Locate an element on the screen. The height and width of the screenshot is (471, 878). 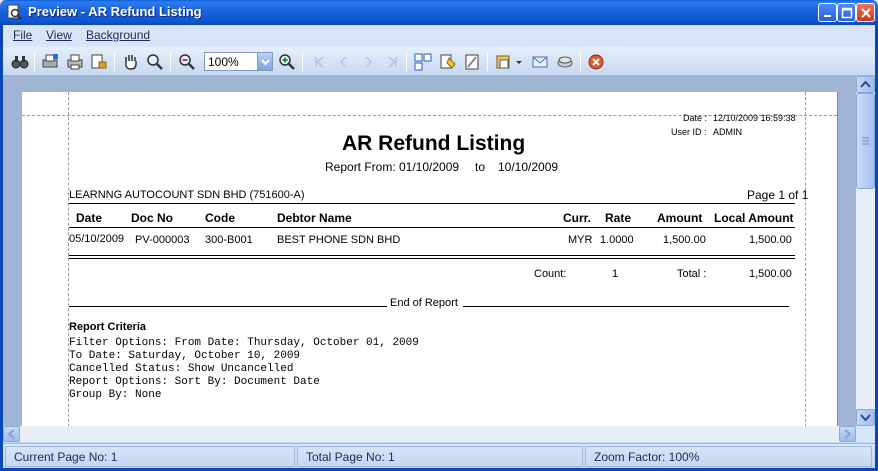
margin-guide is located at coordinates (805, 259).